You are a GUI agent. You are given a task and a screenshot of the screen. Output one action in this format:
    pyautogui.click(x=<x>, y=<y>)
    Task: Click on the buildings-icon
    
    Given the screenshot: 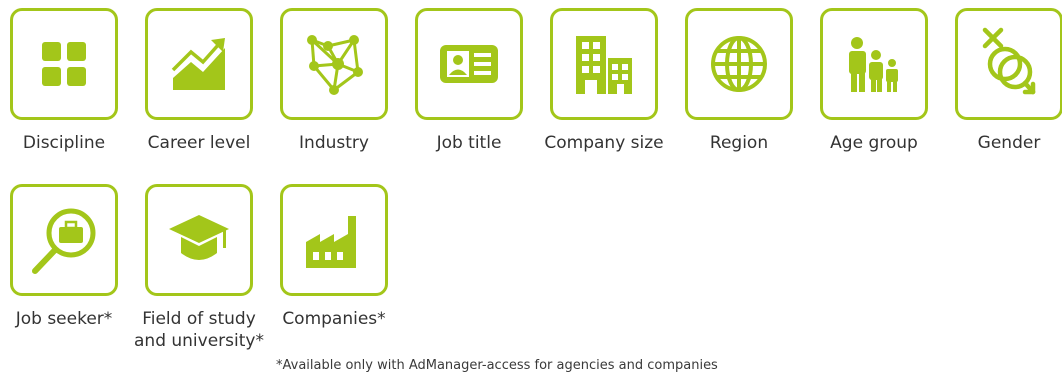 What is the action you would take?
    pyautogui.click(x=604, y=65)
    